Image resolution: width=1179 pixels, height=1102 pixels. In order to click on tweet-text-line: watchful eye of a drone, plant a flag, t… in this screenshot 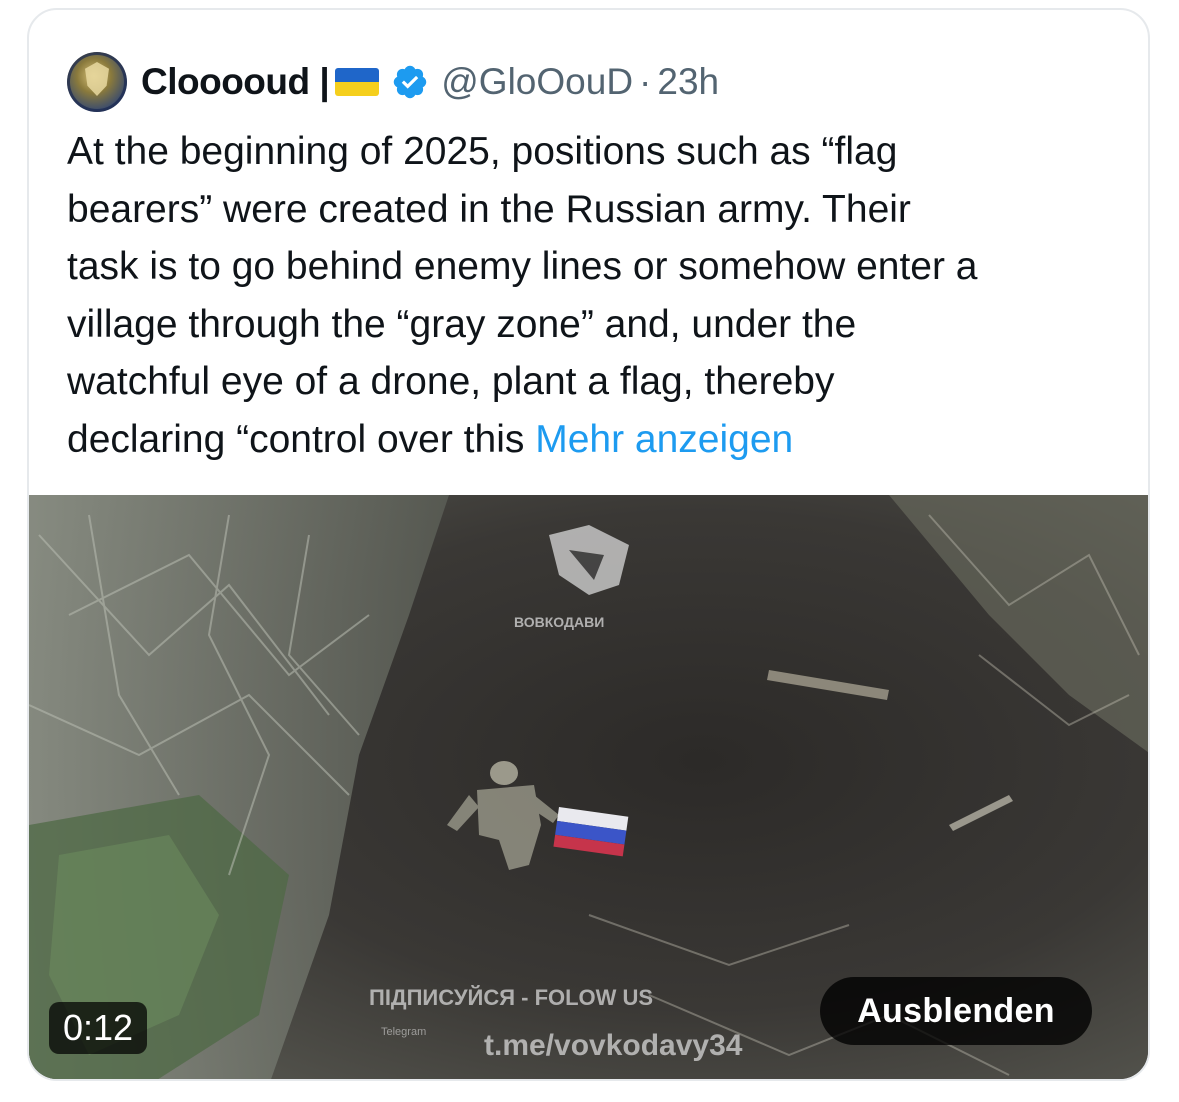, I will do `click(451, 381)`.